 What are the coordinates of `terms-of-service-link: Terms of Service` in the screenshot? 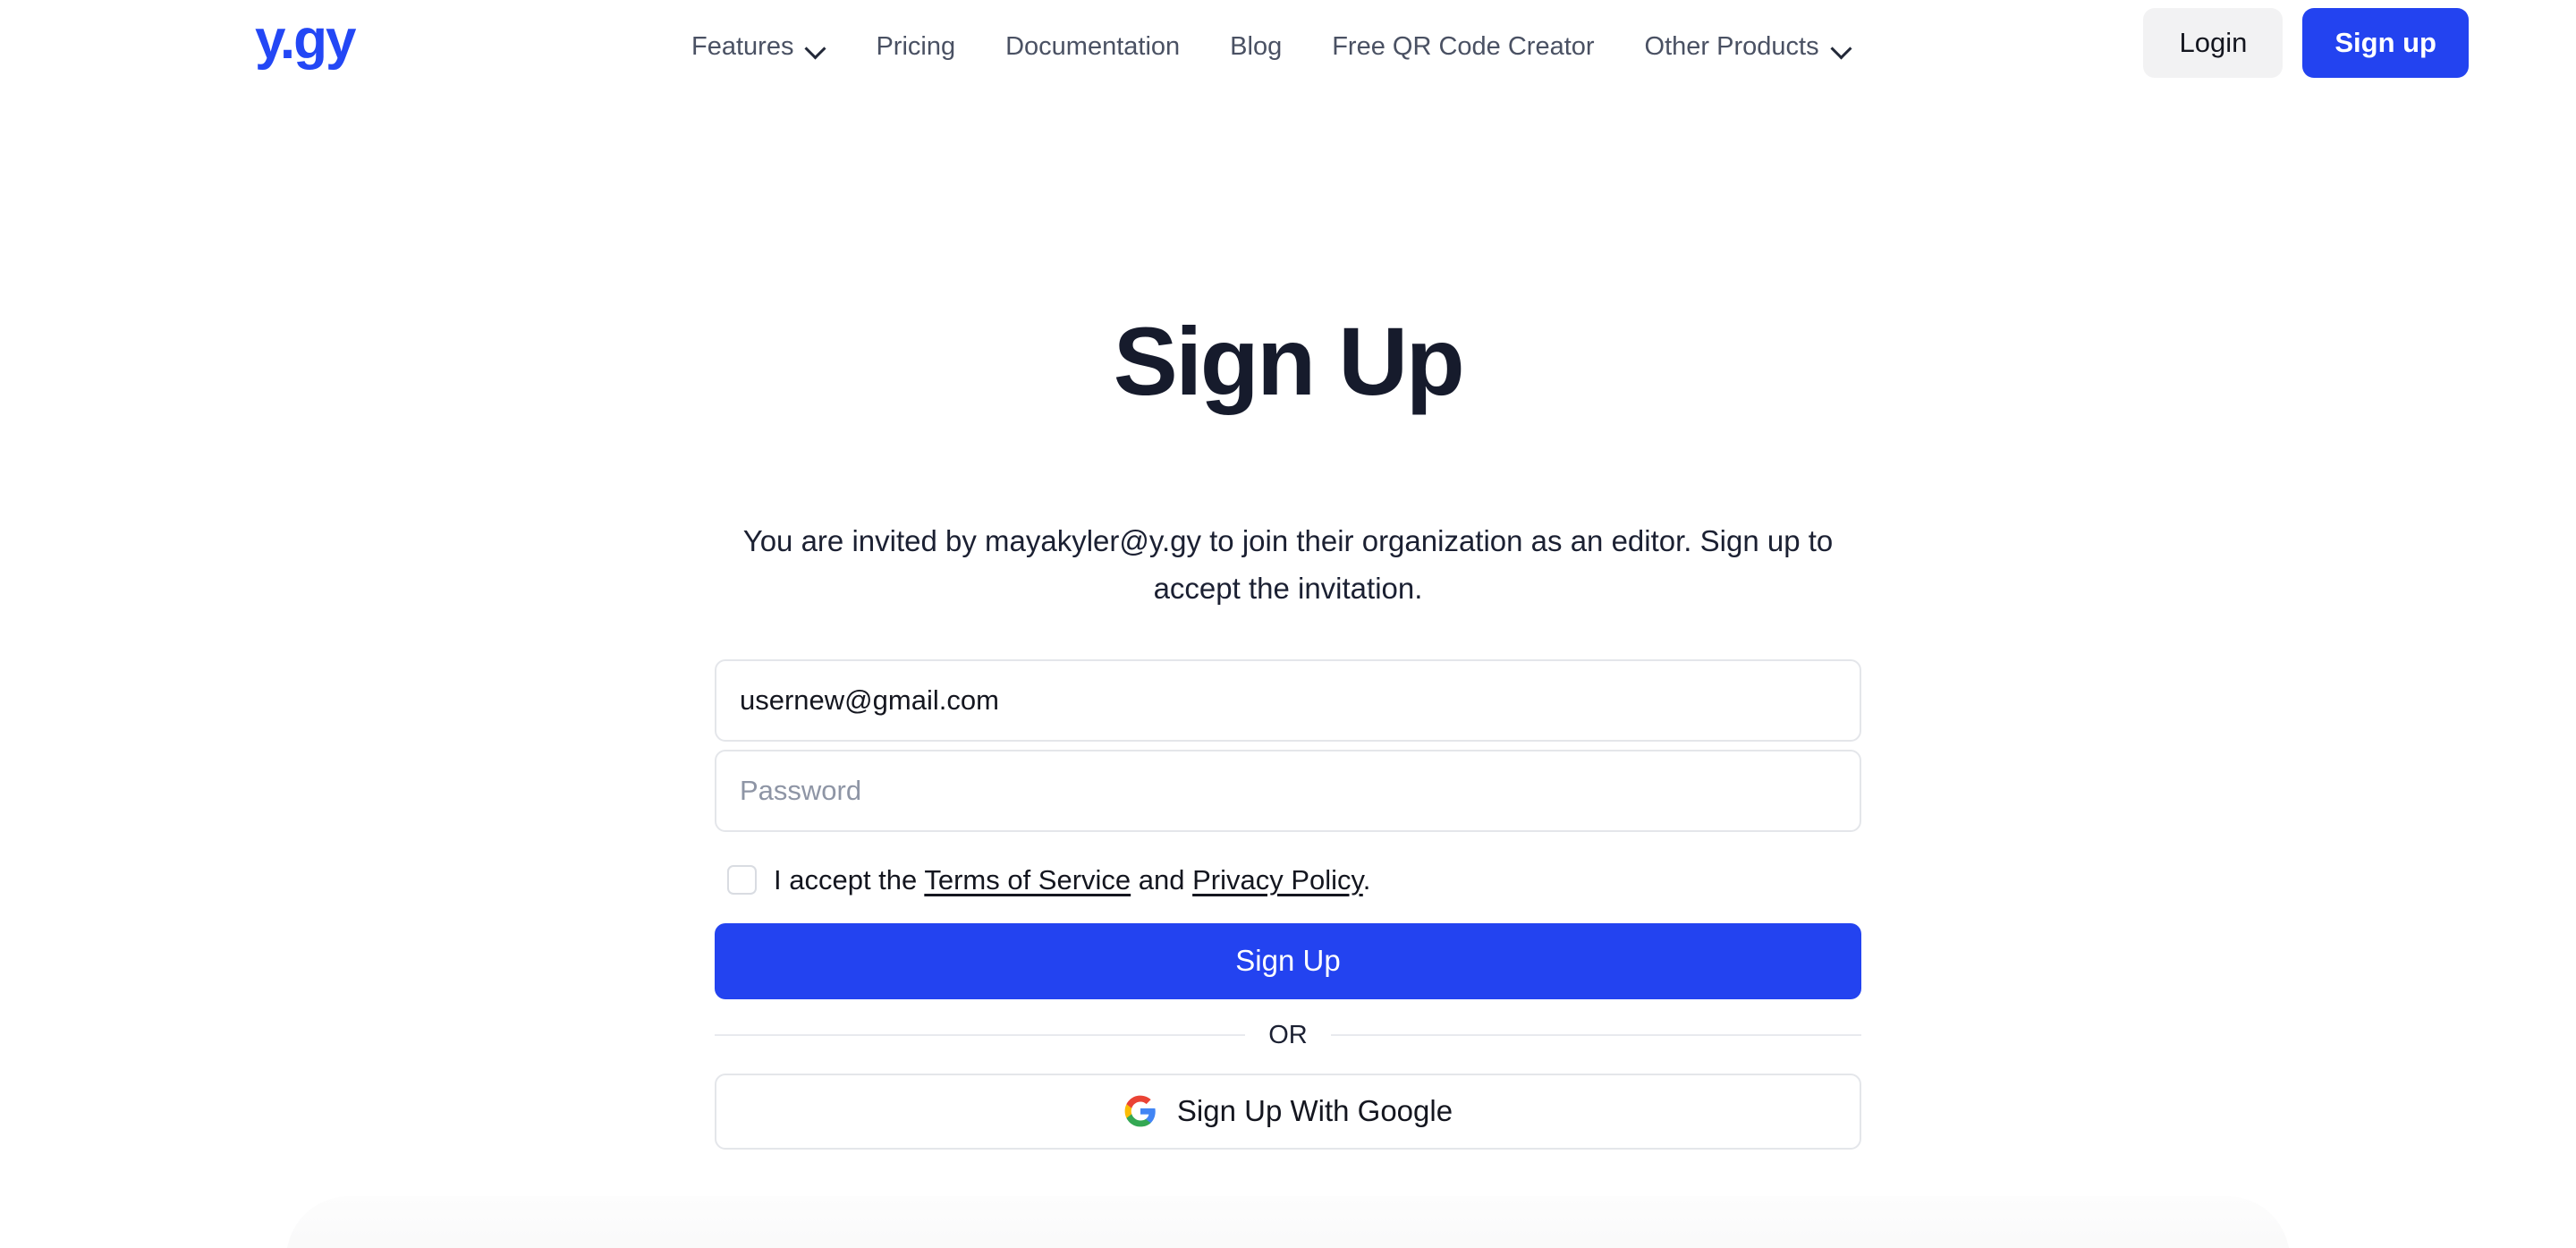 It's located at (1027, 880).